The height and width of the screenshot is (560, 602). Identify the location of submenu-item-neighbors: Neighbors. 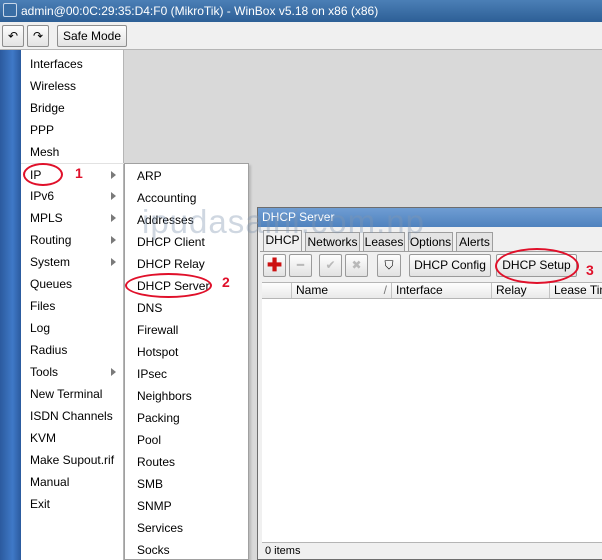
(186, 396).